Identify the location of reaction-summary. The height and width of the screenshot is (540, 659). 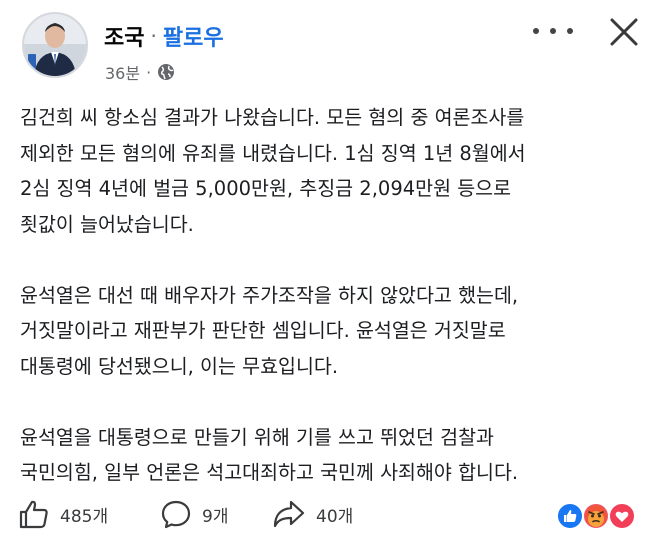
(598, 516).